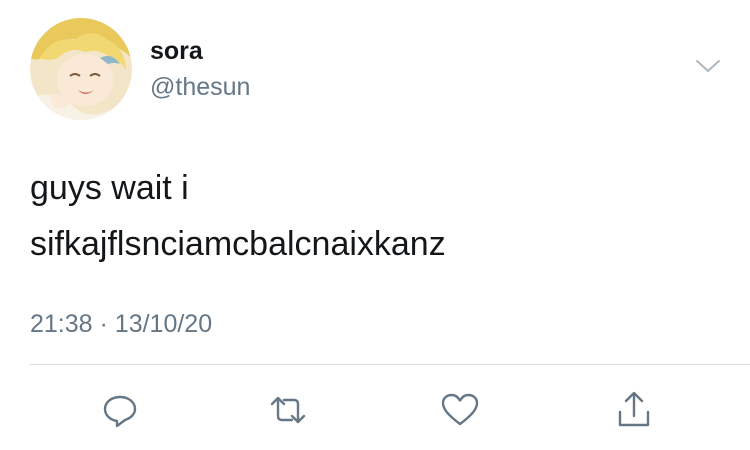  Describe the element at coordinates (390, 364) in the screenshot. I see `divider` at that location.